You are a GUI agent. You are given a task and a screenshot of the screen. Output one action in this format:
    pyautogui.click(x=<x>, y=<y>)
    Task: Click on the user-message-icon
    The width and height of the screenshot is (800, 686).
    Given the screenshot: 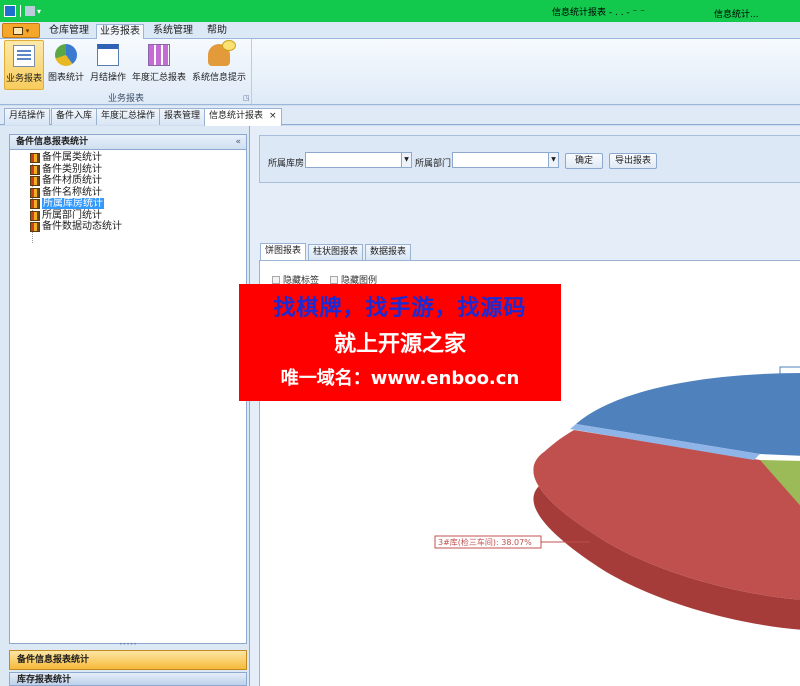 What is the action you would take?
    pyautogui.click(x=222, y=53)
    